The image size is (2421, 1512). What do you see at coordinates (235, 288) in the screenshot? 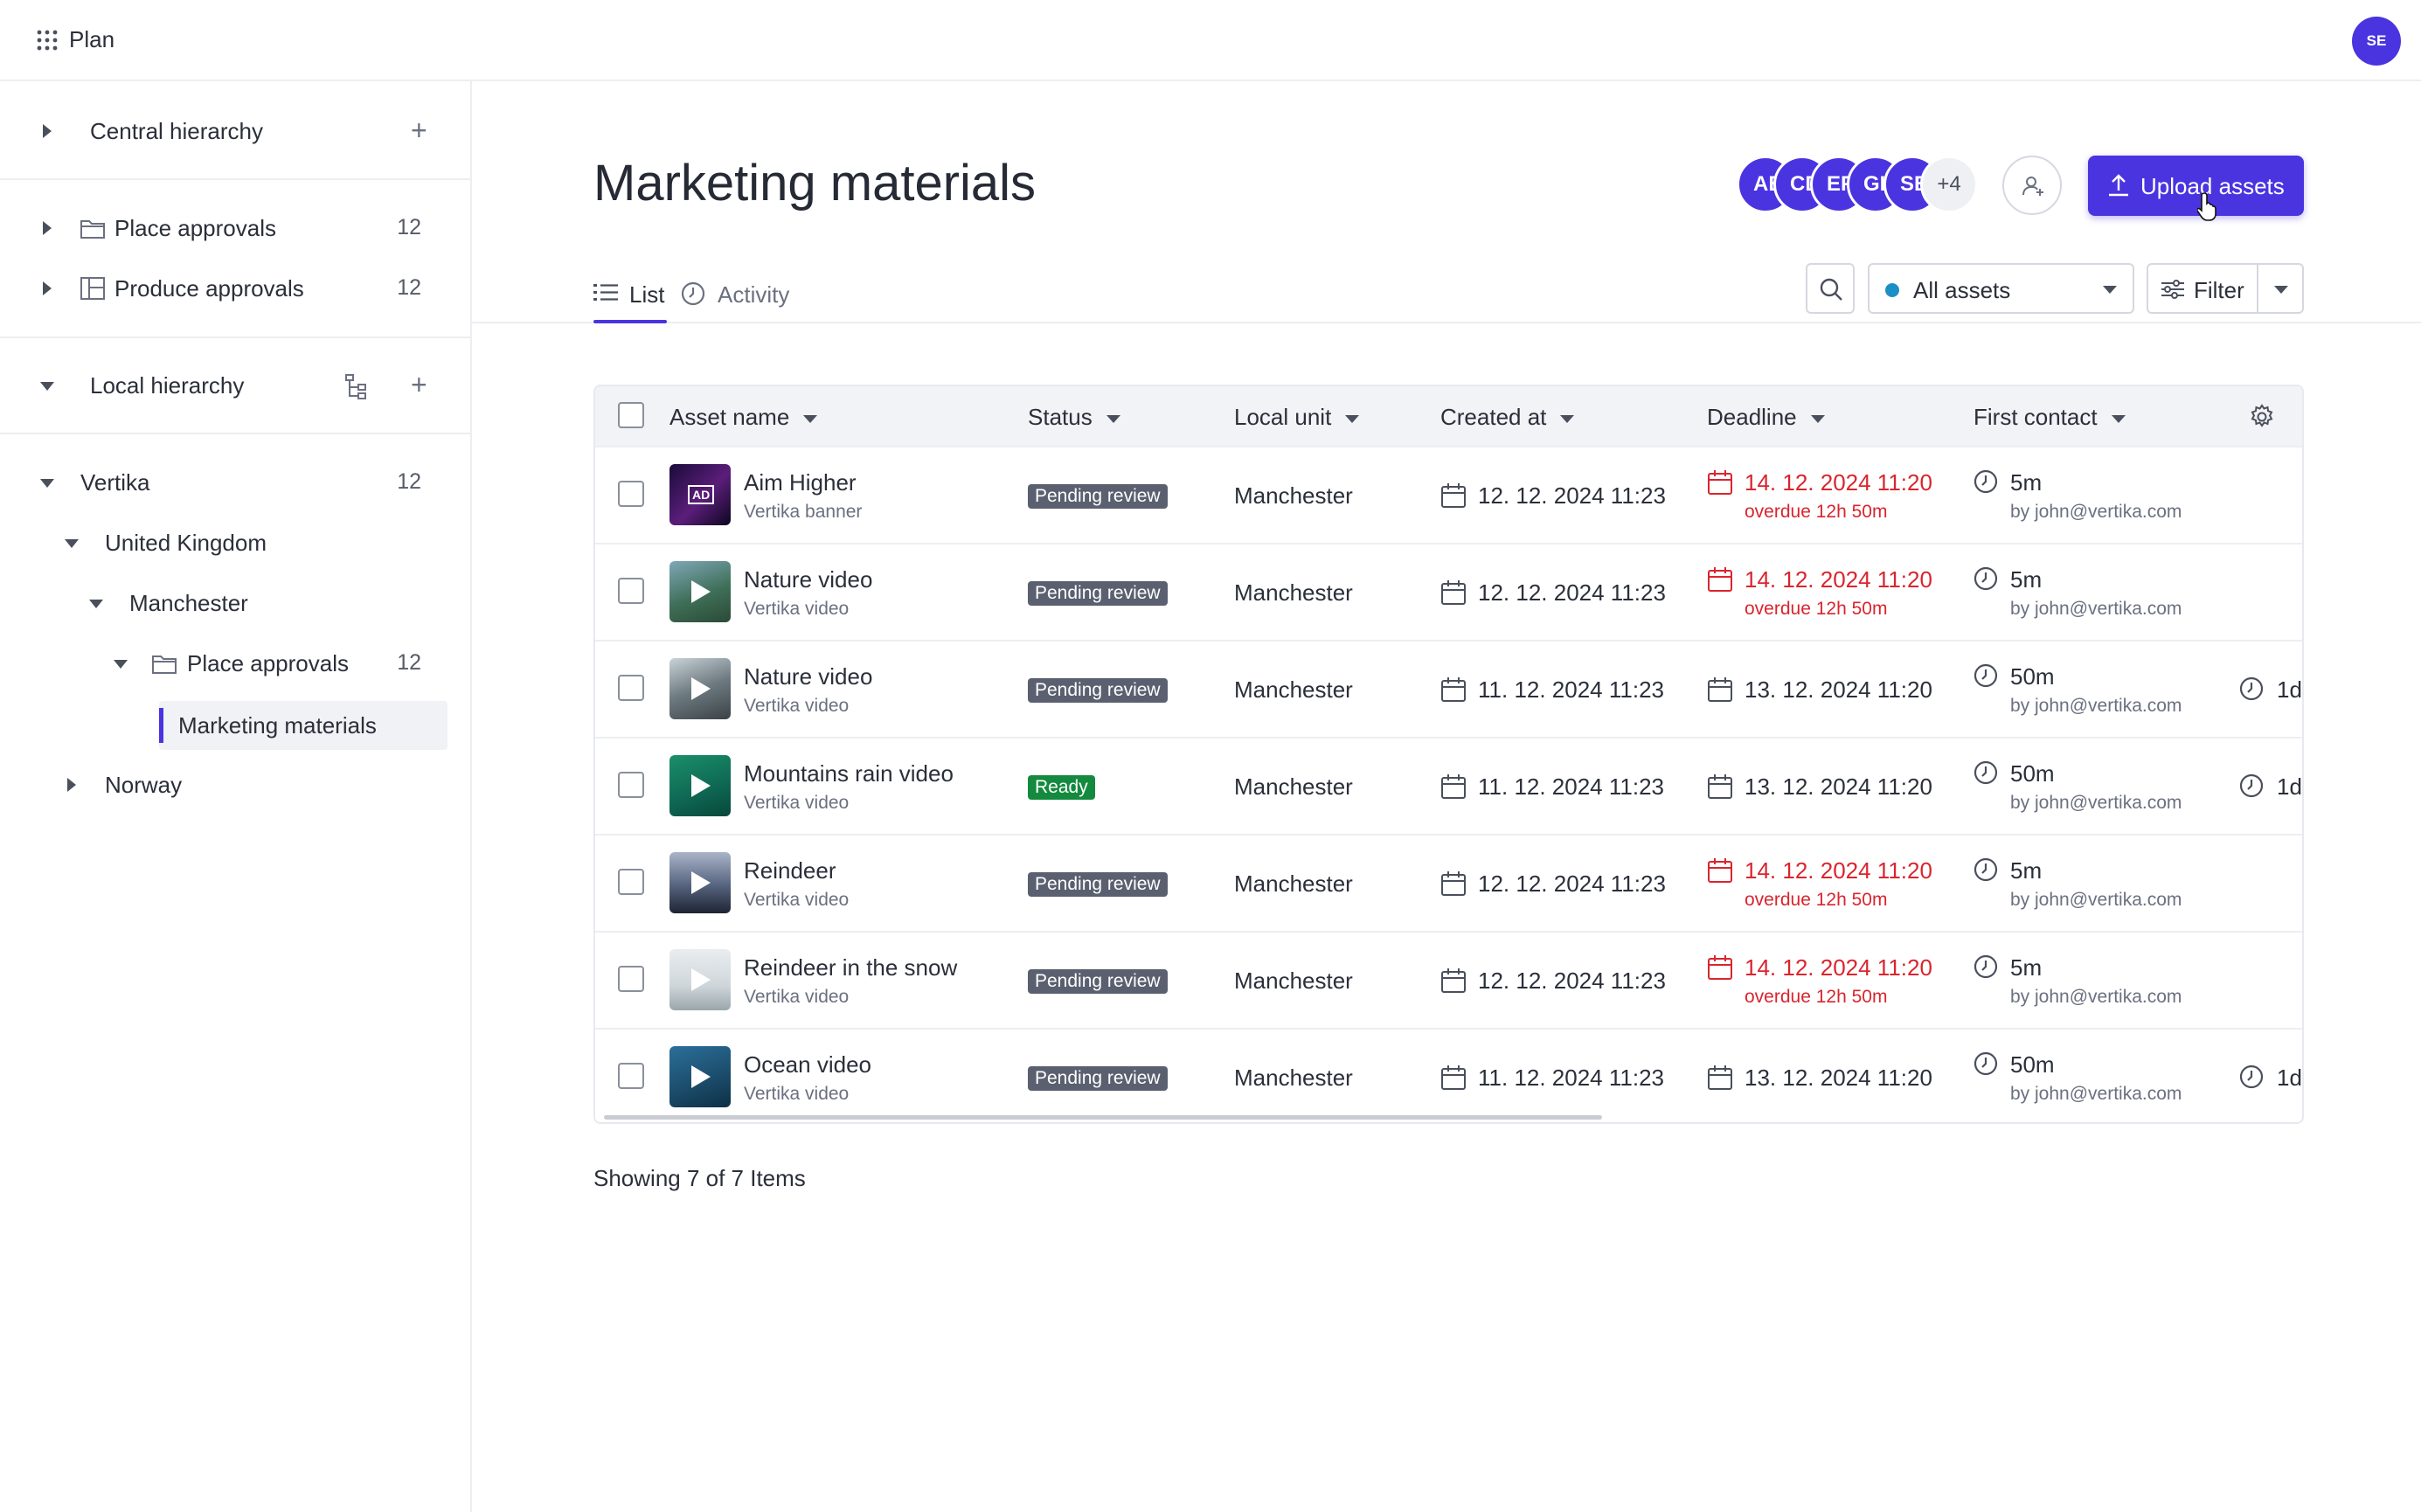
I see `sidebar-item-produce-approvals: Produce approvals 12` at bounding box center [235, 288].